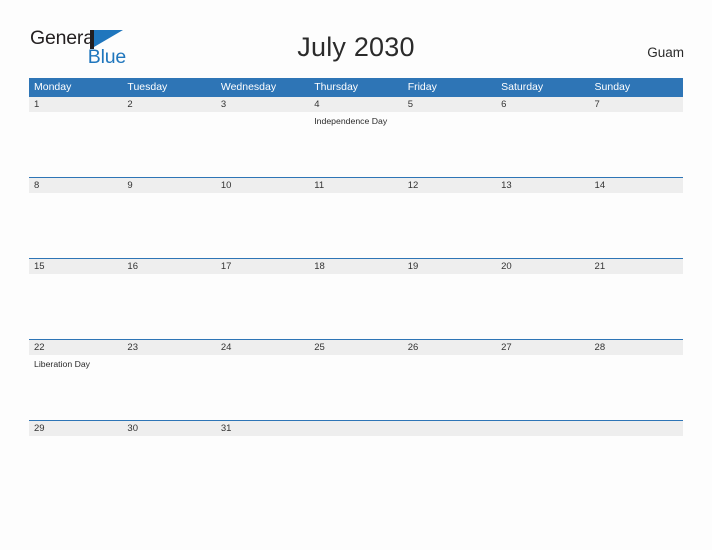  I want to click on day-number: 2, so click(168, 104).